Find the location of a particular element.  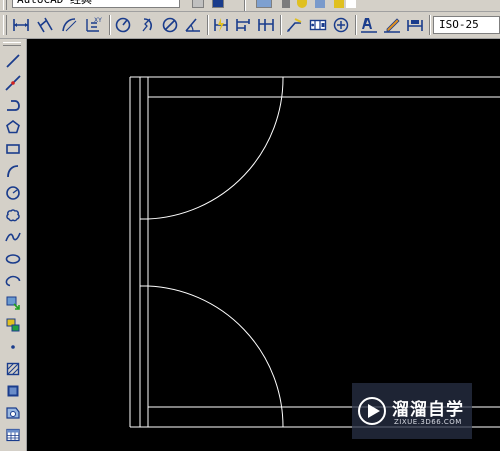

spline-icon is located at coordinates (13, 237).